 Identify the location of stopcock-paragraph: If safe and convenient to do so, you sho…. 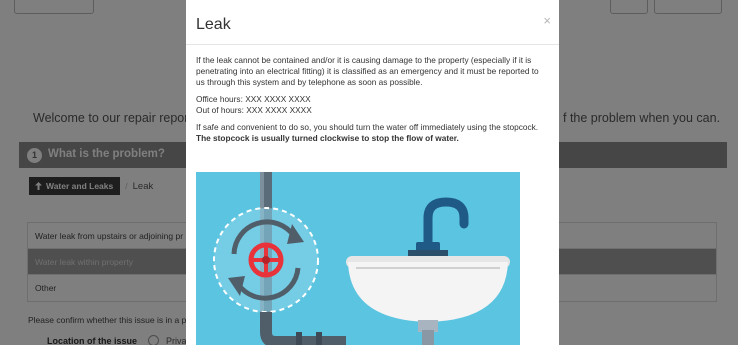
(372, 133).